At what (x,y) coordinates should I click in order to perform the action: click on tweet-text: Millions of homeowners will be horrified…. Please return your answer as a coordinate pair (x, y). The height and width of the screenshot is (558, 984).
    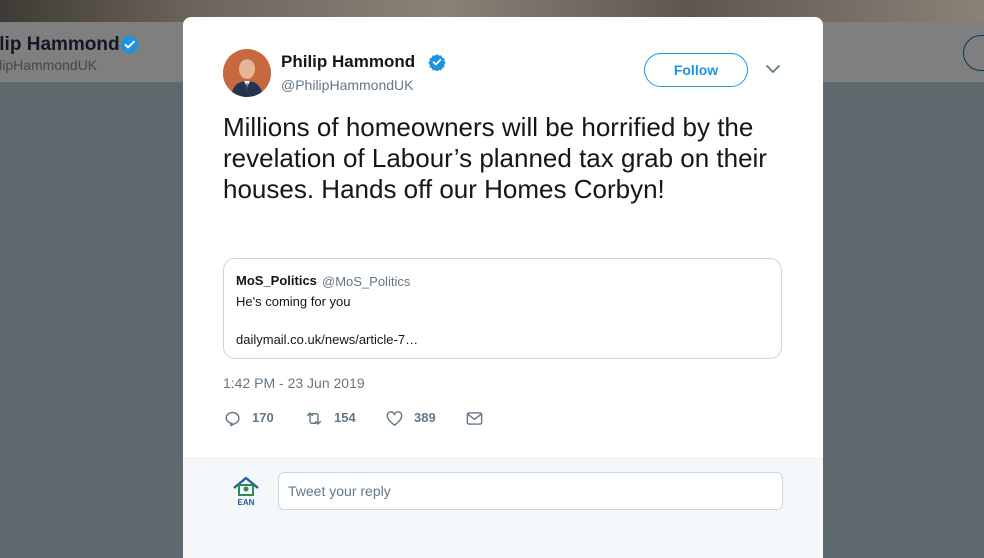
    Looking at the image, I should click on (495, 158).